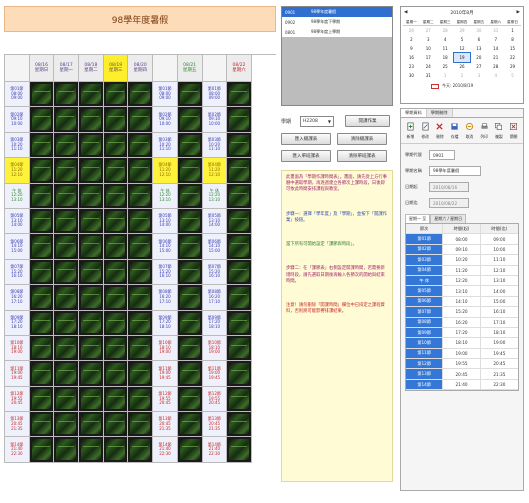  Describe the element at coordinates (425, 260) in the screenshot. I see `table-cell: 第03節` at that location.